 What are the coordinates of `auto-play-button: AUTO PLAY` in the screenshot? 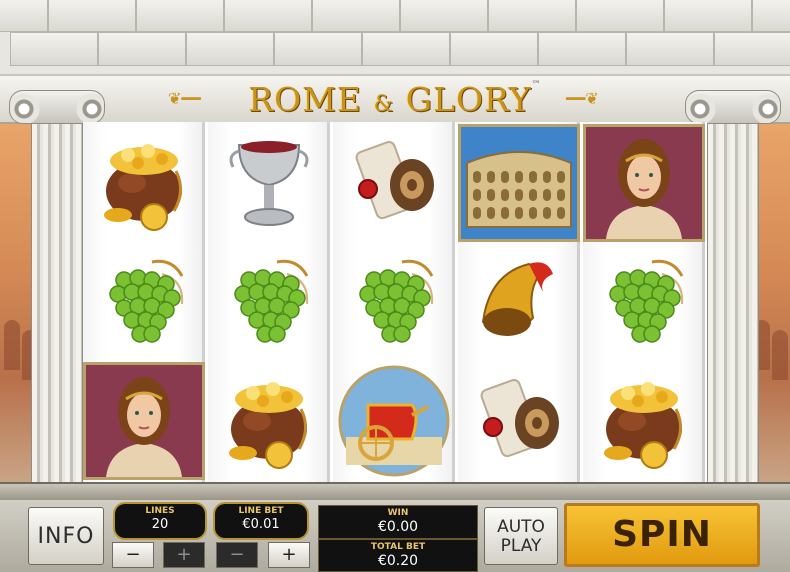 It's located at (521, 536).